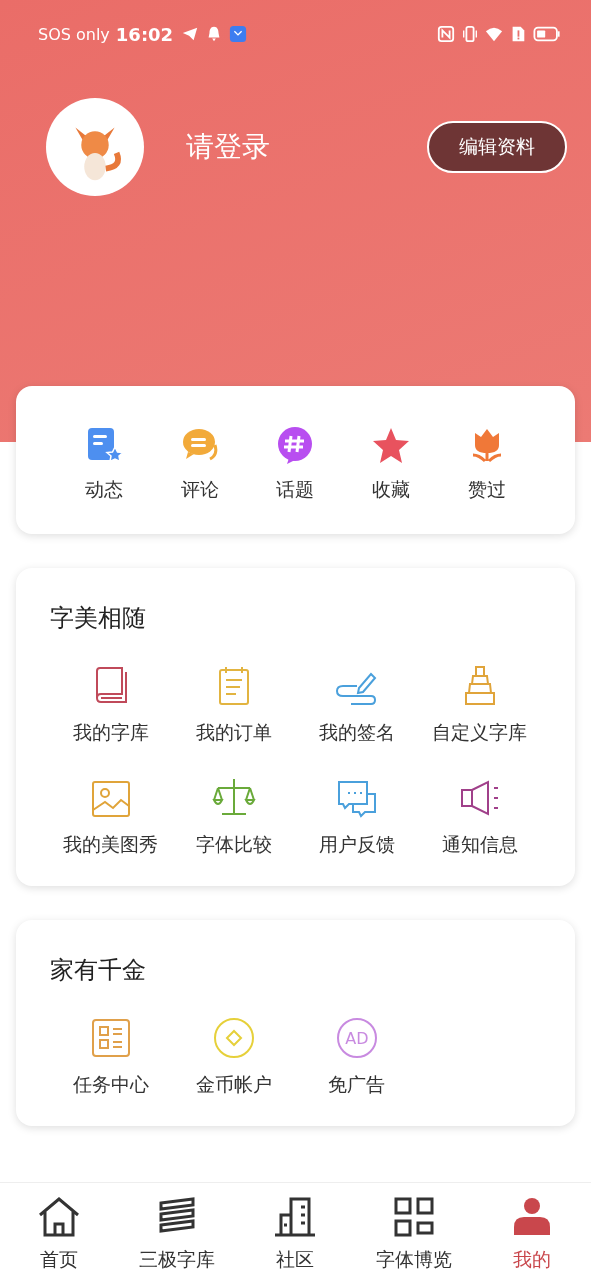  Describe the element at coordinates (413, 1234) in the screenshot. I see `tab: 字体博览` at that location.